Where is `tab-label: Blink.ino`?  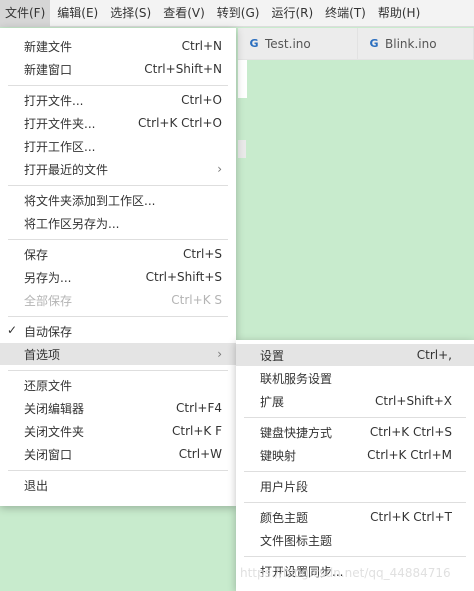
tab-label: Blink.ino is located at coordinates (411, 43).